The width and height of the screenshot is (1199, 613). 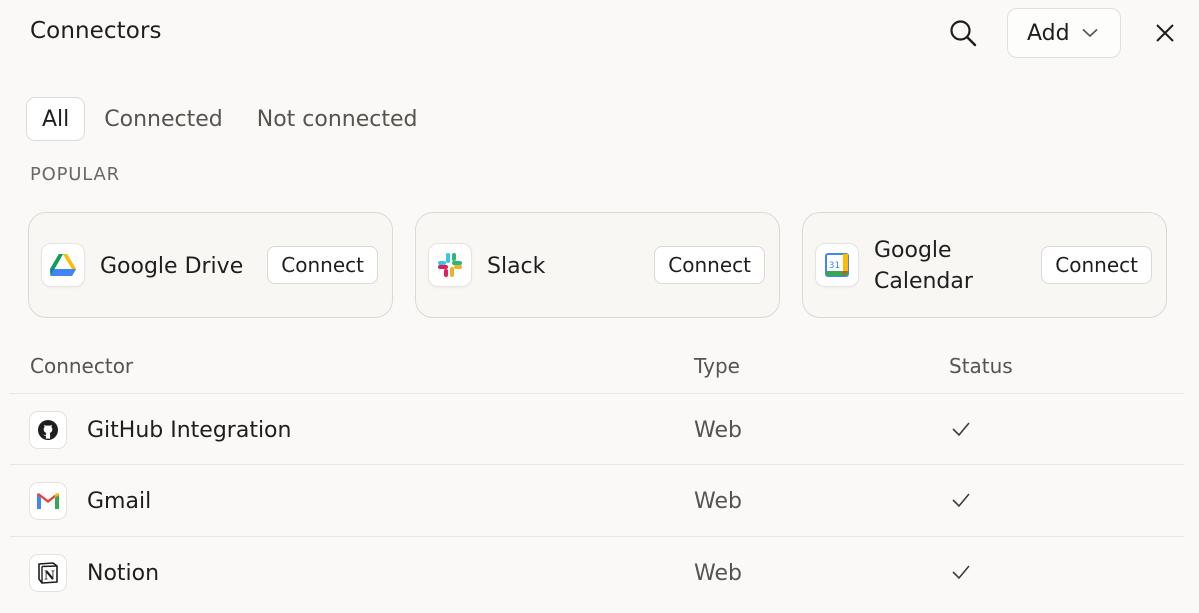 I want to click on popular-section-label: POPULAR, so click(x=75, y=174).